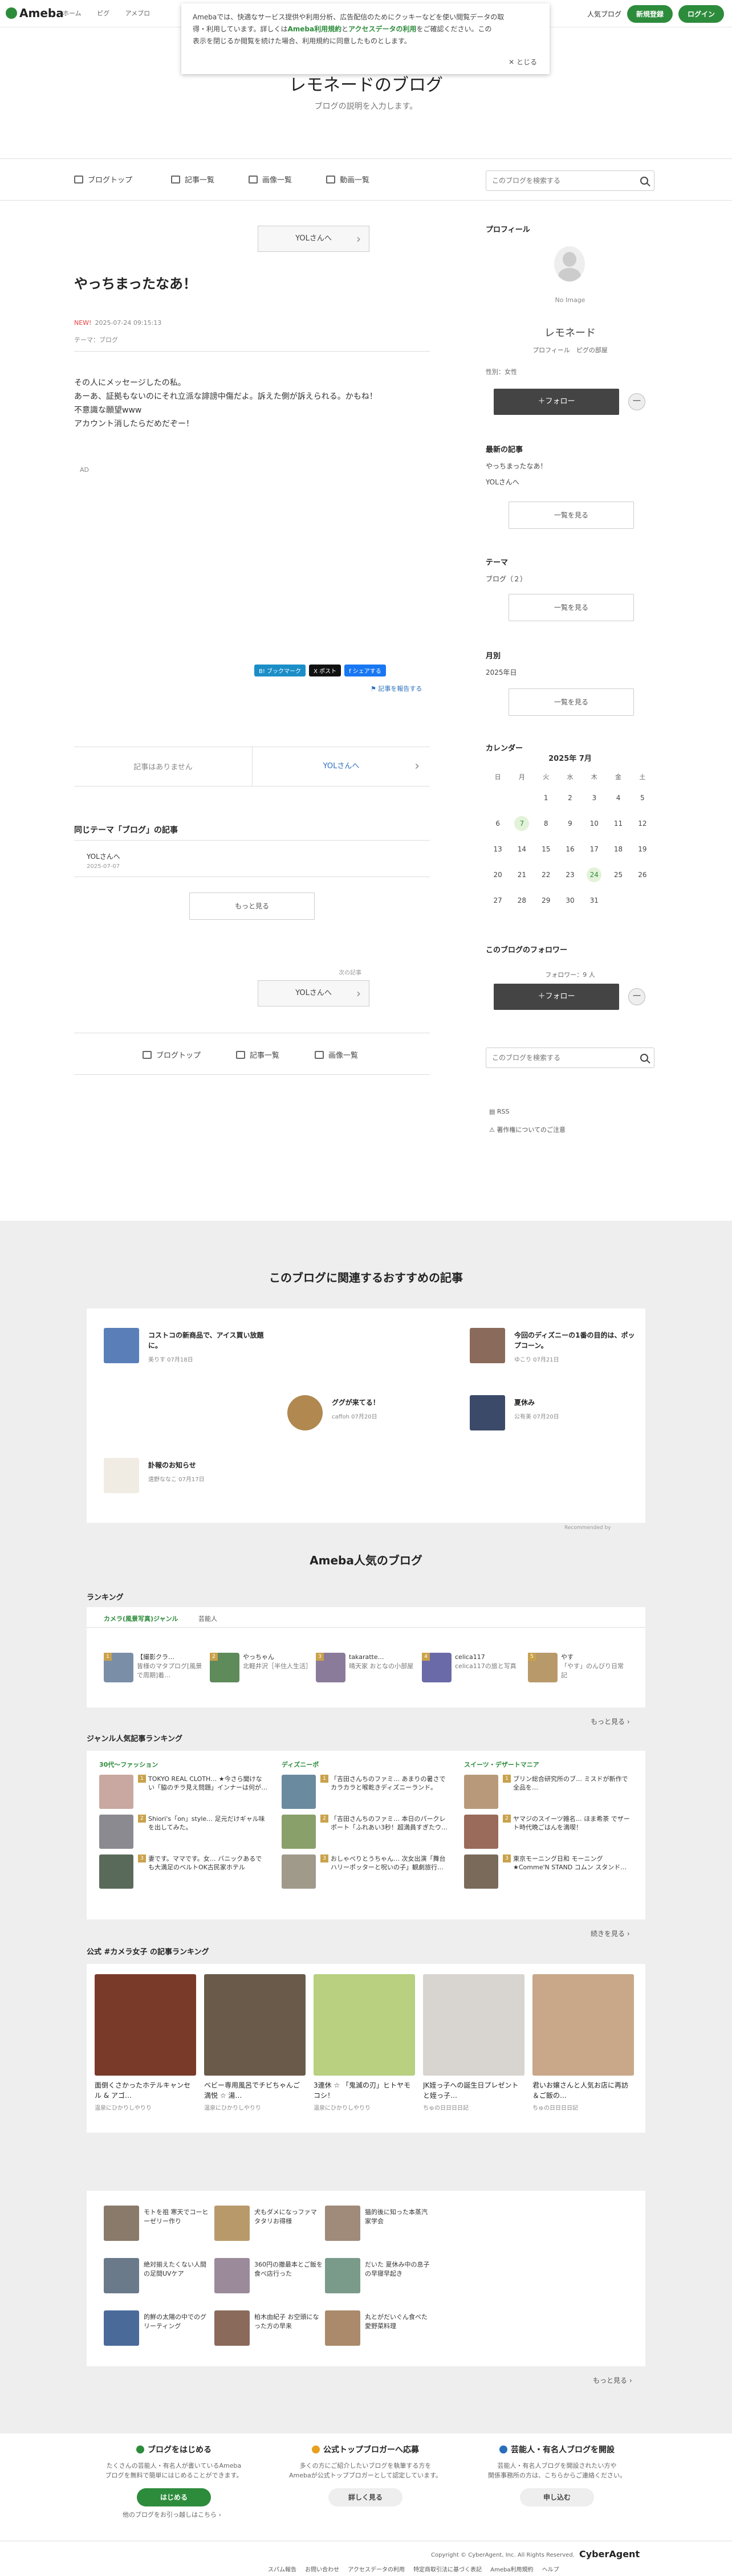 This screenshot has height=2576, width=732. I want to click on login-button: ログイン, so click(701, 14).